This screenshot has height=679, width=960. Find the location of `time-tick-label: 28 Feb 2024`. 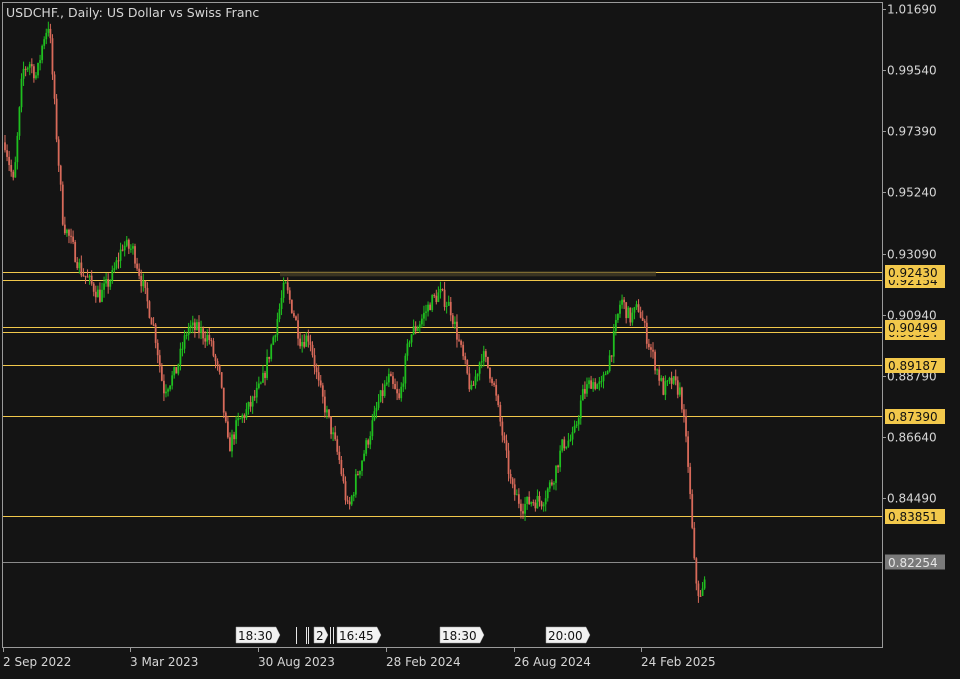

time-tick-label: 28 Feb 2024 is located at coordinates (423, 662).